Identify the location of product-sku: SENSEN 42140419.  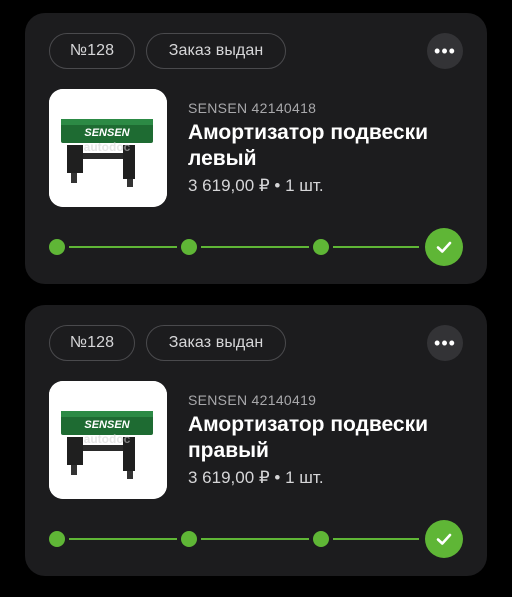
(252, 400).